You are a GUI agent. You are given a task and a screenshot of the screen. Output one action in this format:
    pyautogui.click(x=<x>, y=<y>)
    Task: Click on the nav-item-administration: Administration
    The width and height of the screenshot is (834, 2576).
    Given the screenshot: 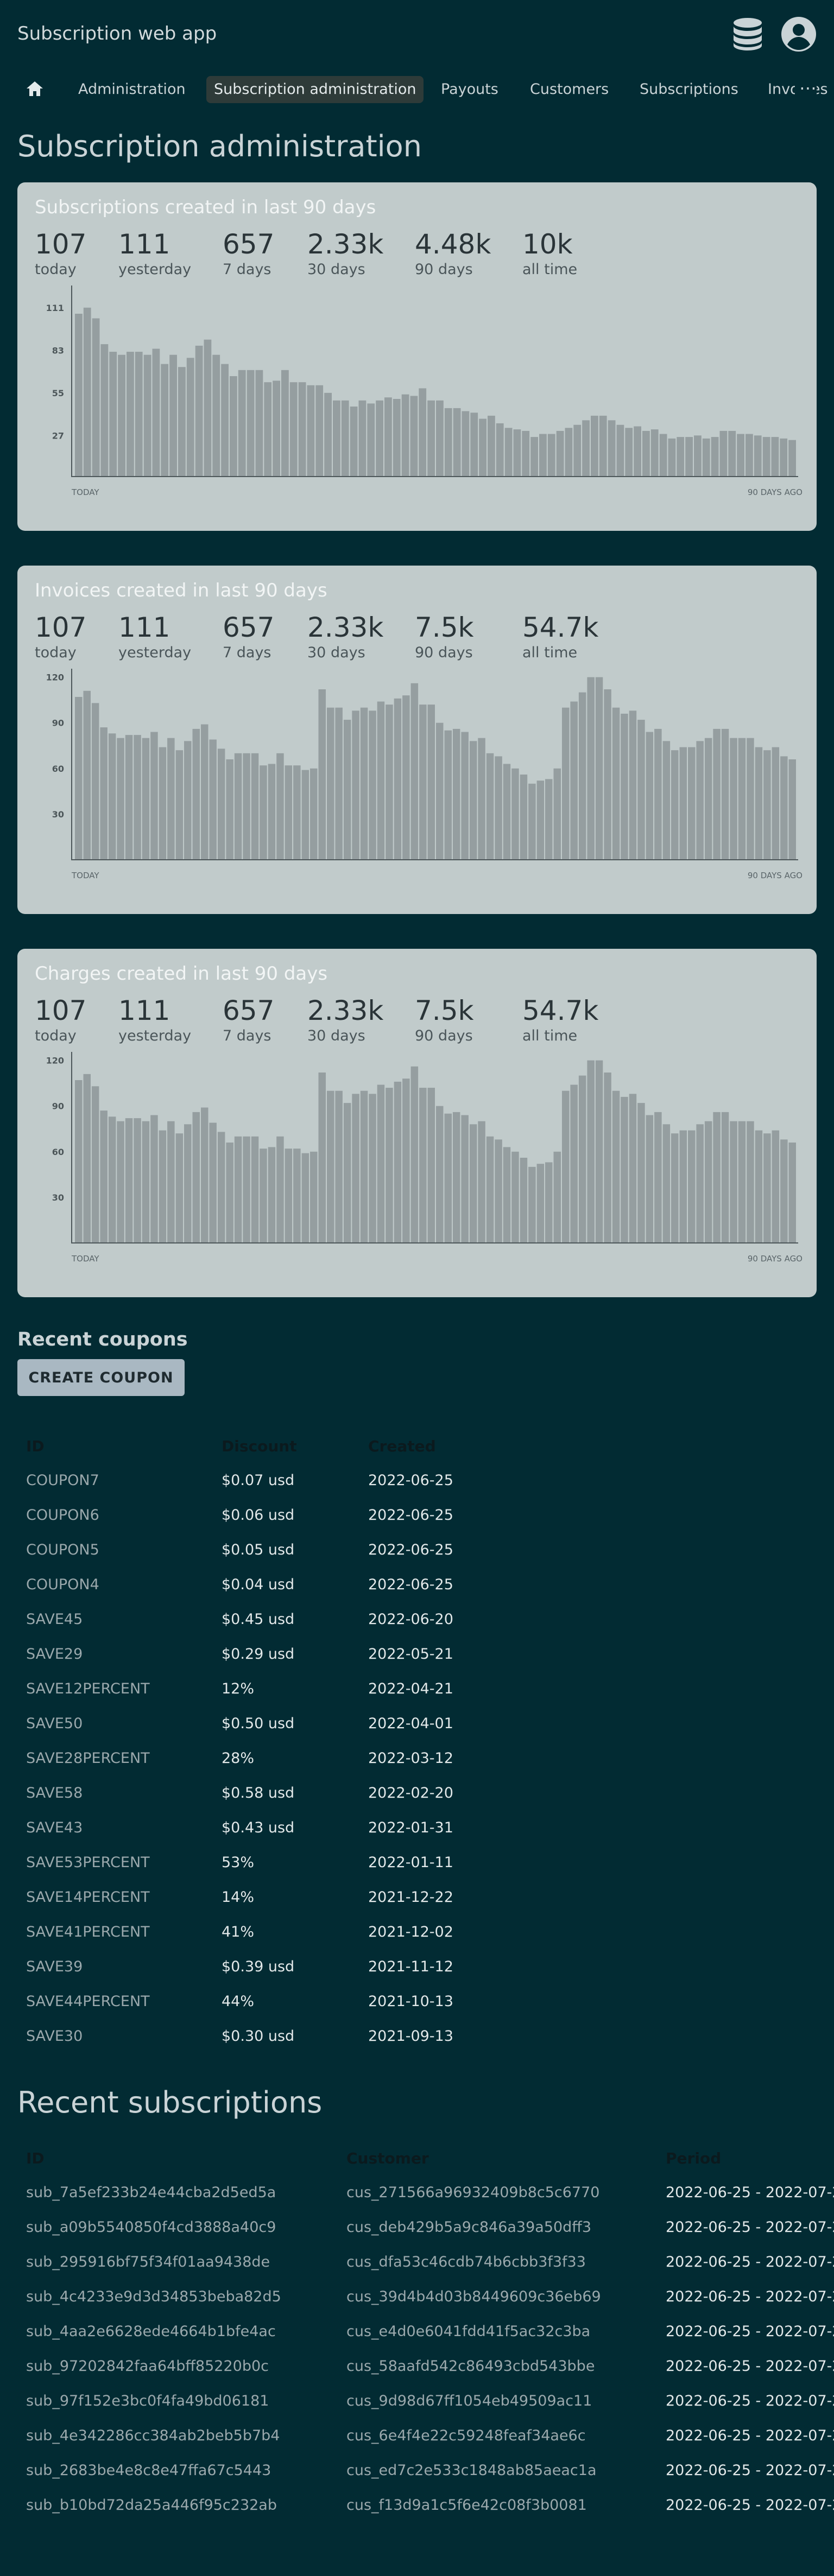 What is the action you would take?
    pyautogui.click(x=132, y=89)
    